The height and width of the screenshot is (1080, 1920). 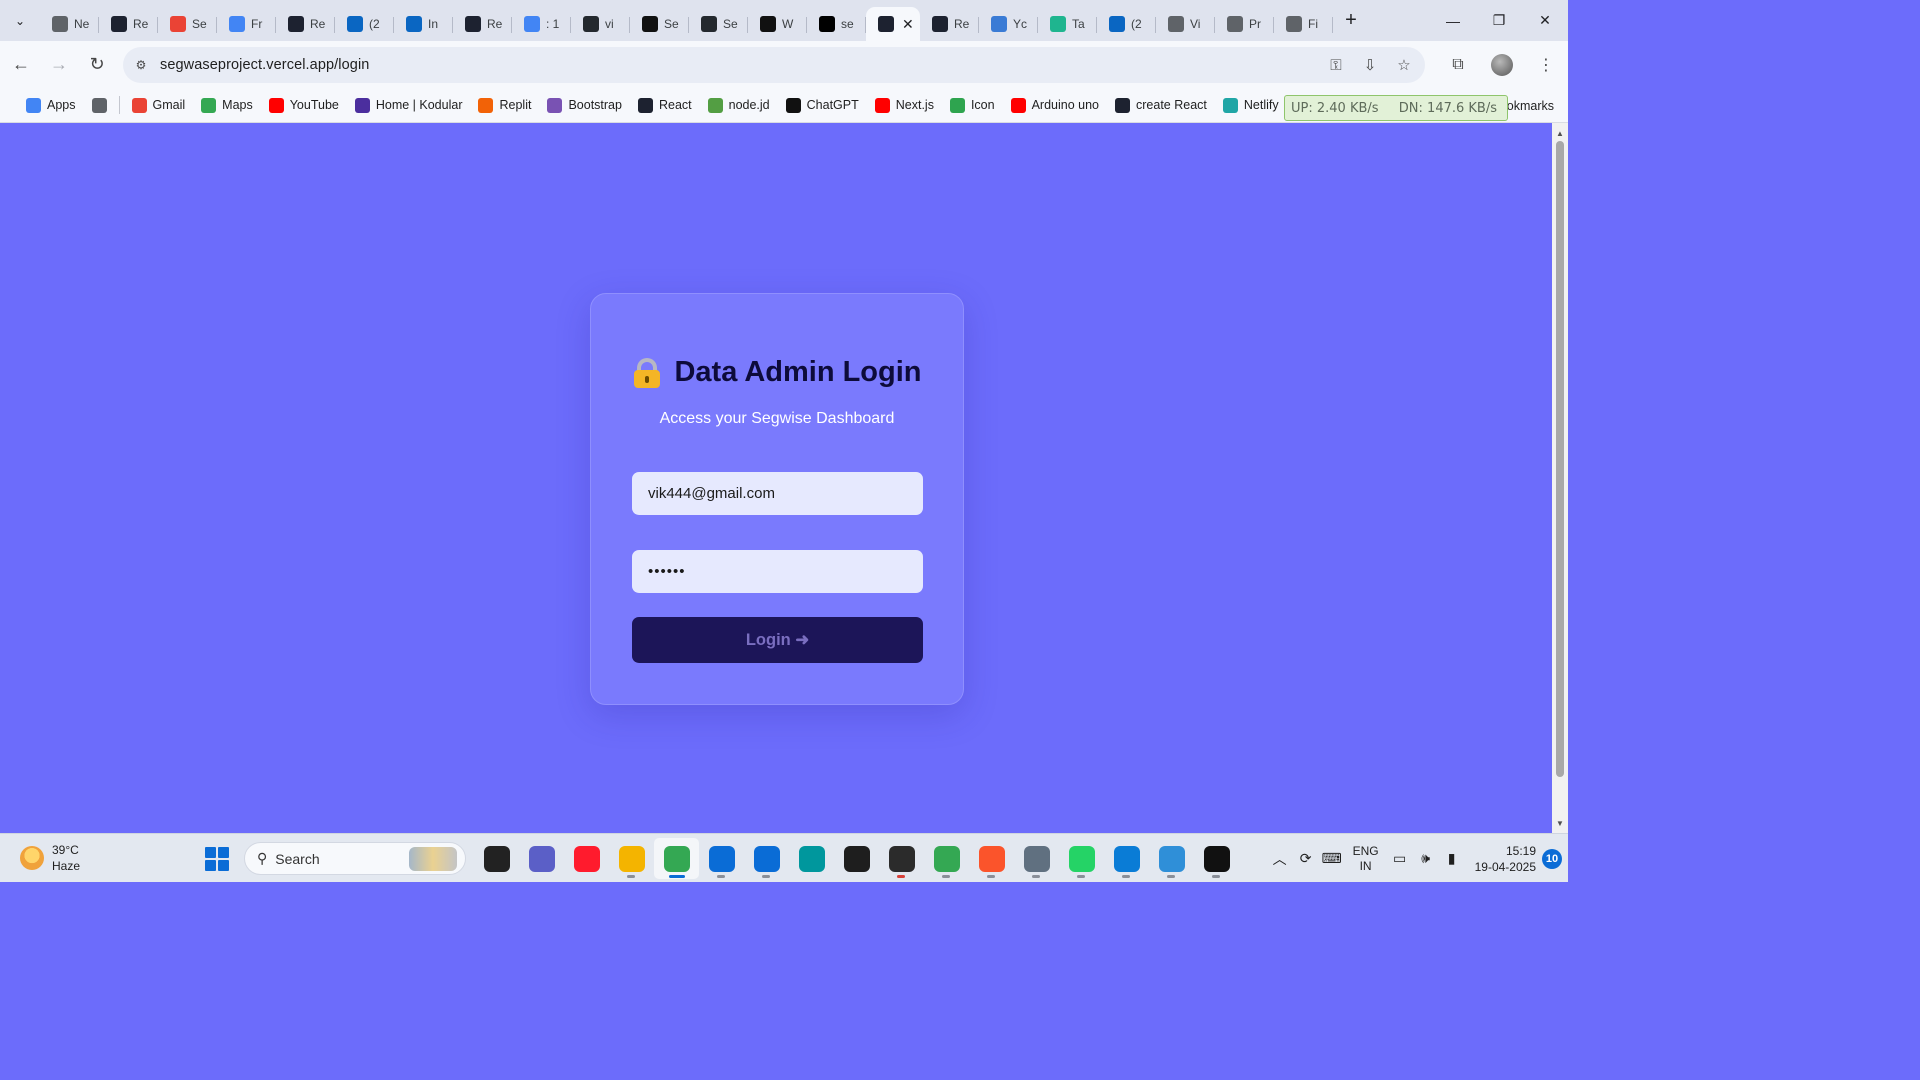 I want to click on address-bar: ⚙ segwaseproject.vercel.app/login ⚿ ⇩ ☆, so click(x=774, y=65).